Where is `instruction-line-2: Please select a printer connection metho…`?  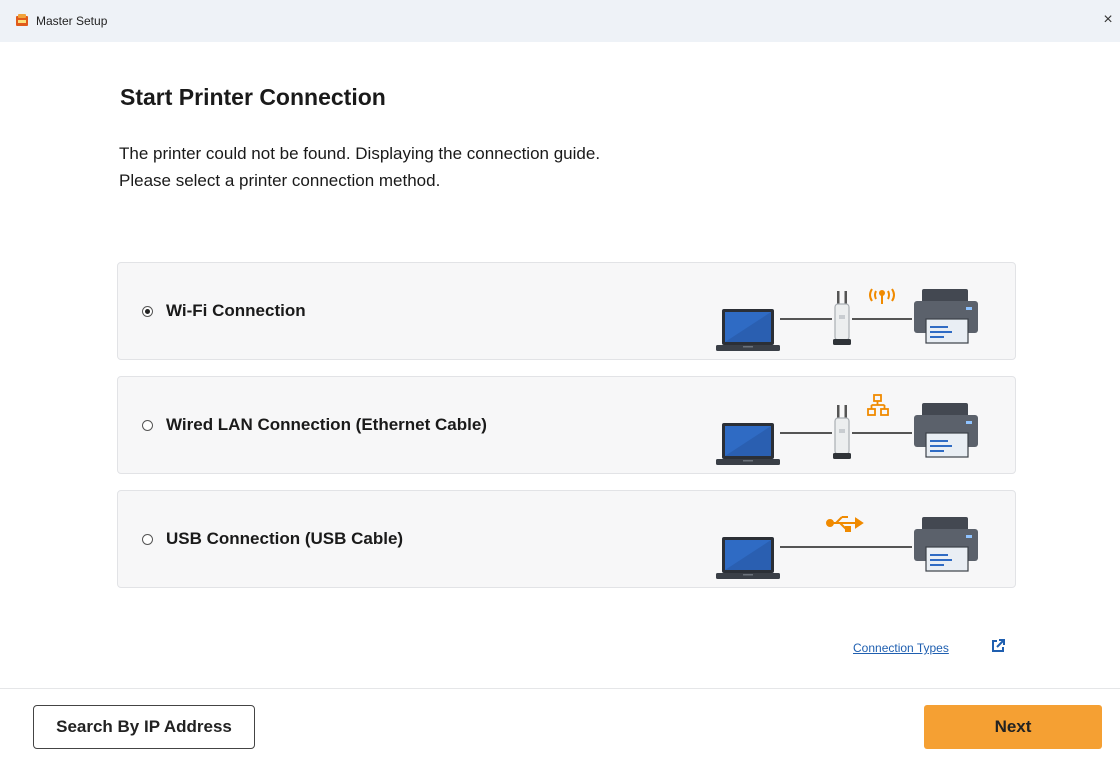
instruction-line-2: Please select a printer connection metho… is located at coordinates (280, 180).